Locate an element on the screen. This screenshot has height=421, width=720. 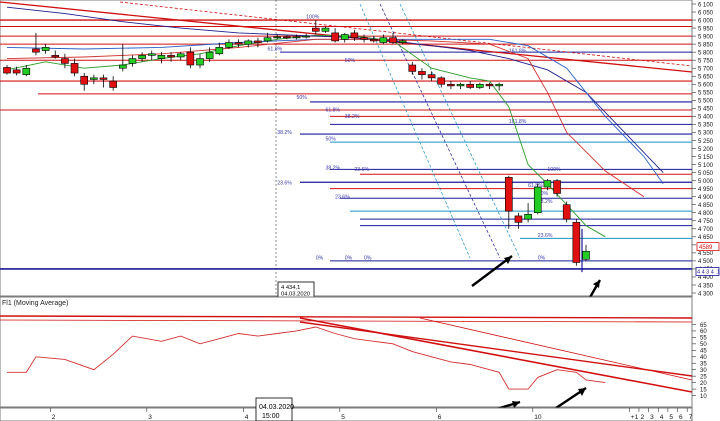
y-tick-label: 4 400 is located at coordinates (706, 278).